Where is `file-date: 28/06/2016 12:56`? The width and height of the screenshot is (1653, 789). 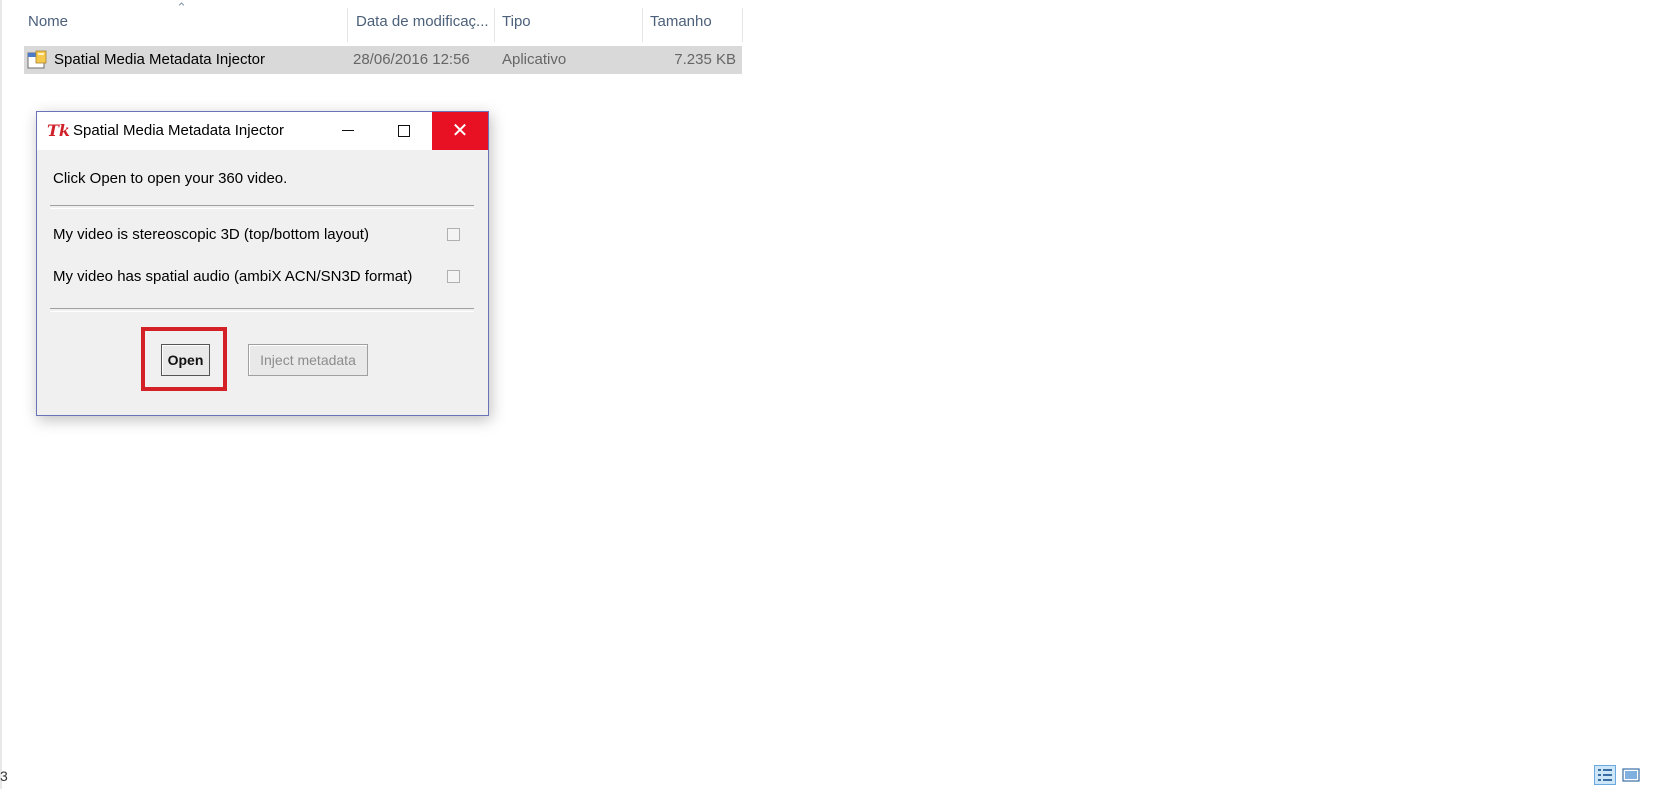 file-date: 28/06/2016 12:56 is located at coordinates (411, 59).